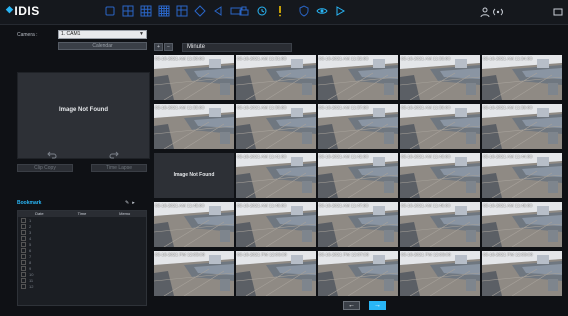 This screenshot has height=316, width=568. I want to click on thumbnail-tile: 03-16-2021 AM 11:48:00, so click(440, 224).